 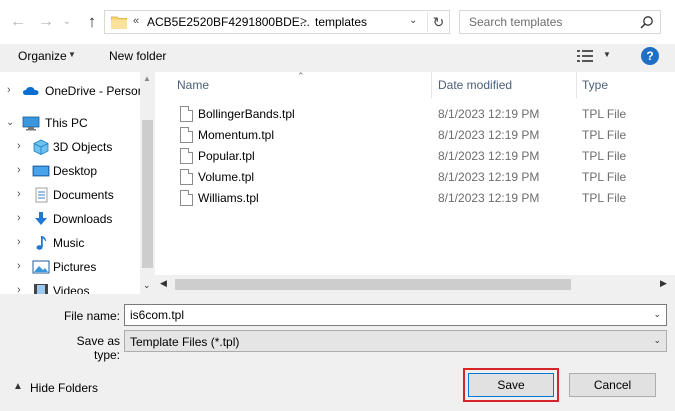 What do you see at coordinates (75, 171) in the screenshot?
I see `nav-item-label: Desktop` at bounding box center [75, 171].